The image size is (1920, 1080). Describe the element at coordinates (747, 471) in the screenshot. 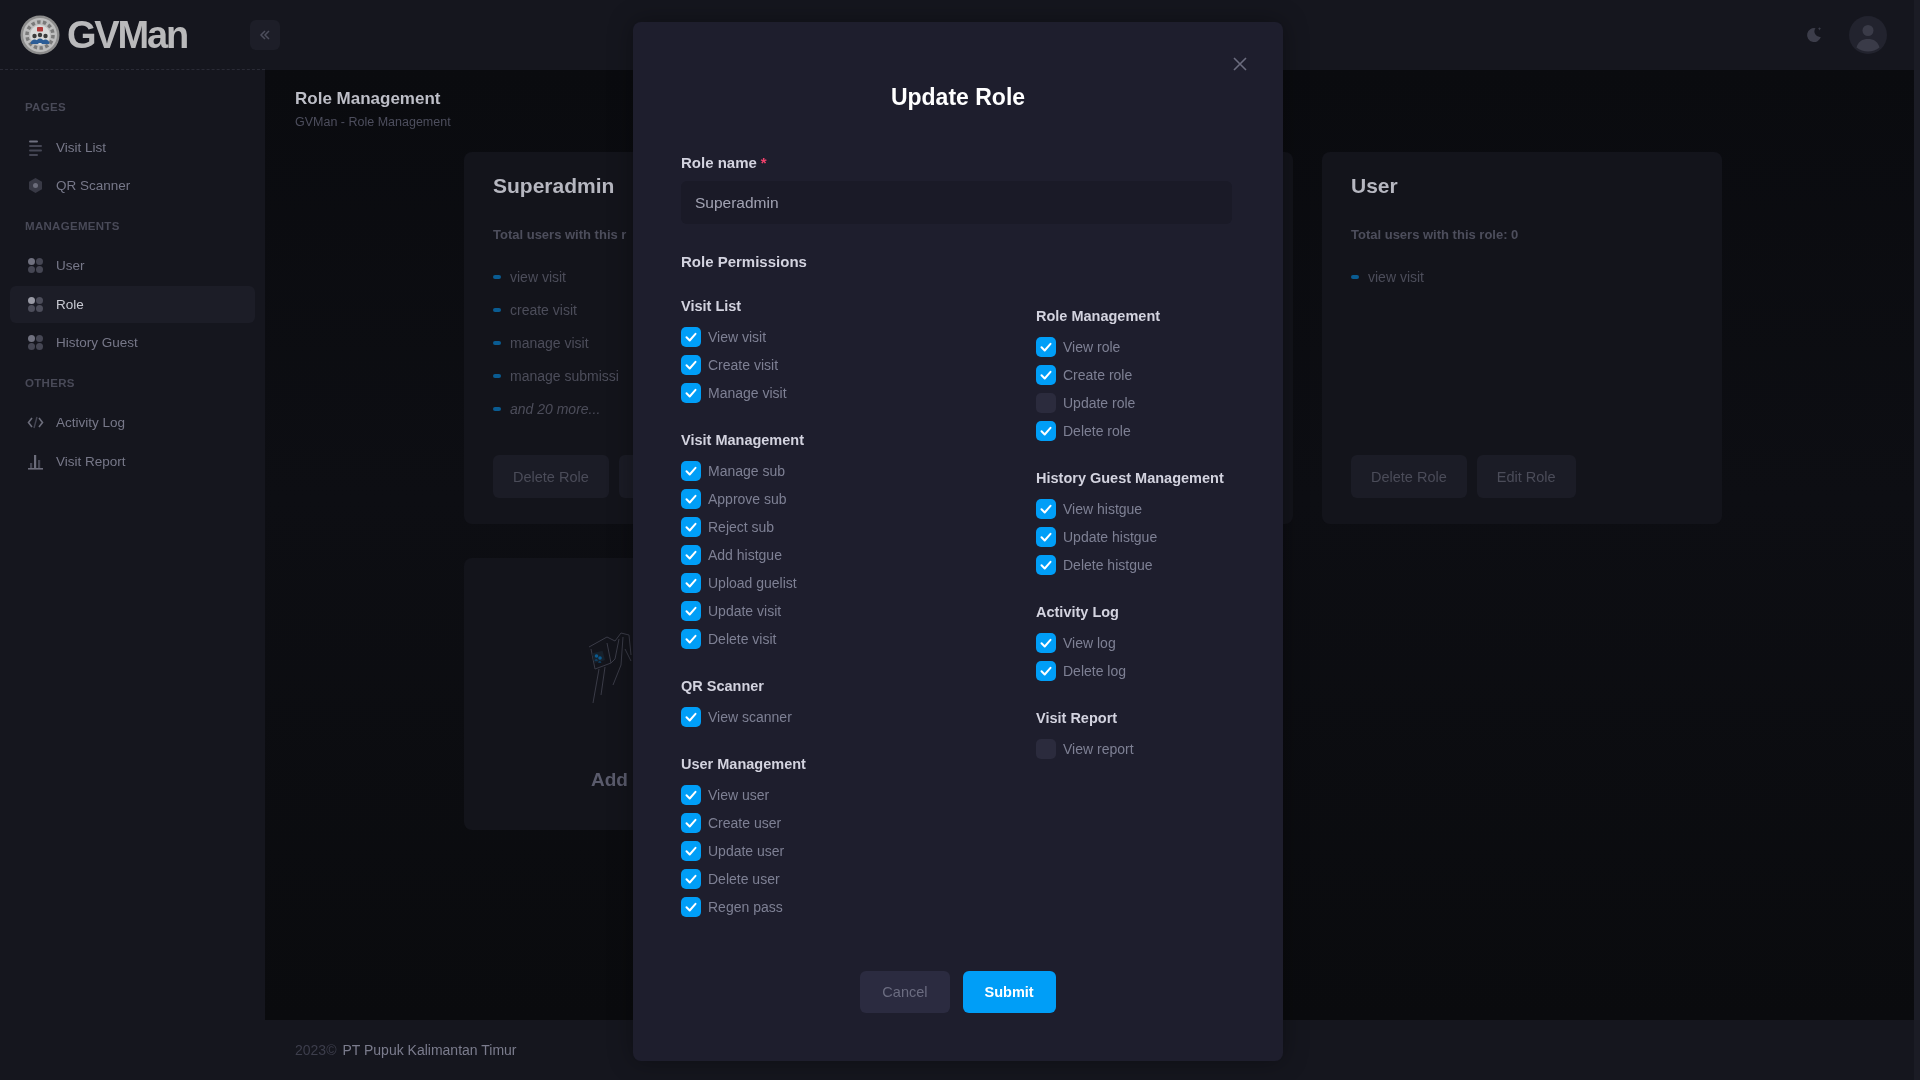

I see `checkbox-label: Manage sub` at that location.